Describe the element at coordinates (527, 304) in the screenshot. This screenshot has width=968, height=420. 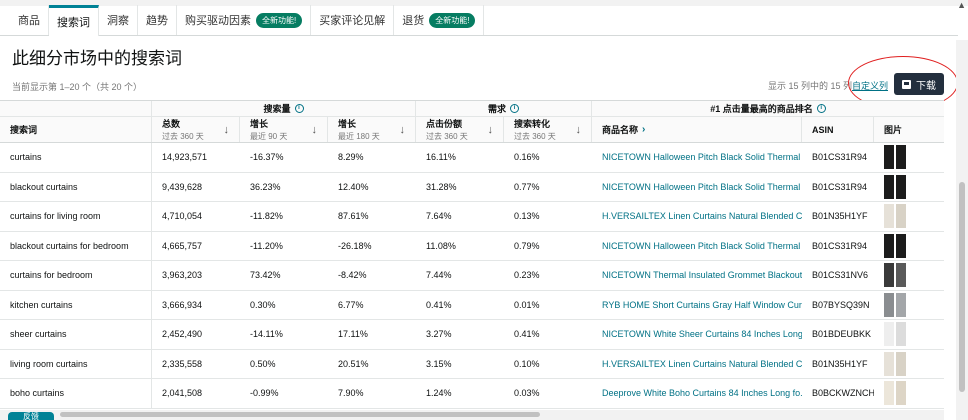
I see `conversion-cell: 0.01%` at that location.